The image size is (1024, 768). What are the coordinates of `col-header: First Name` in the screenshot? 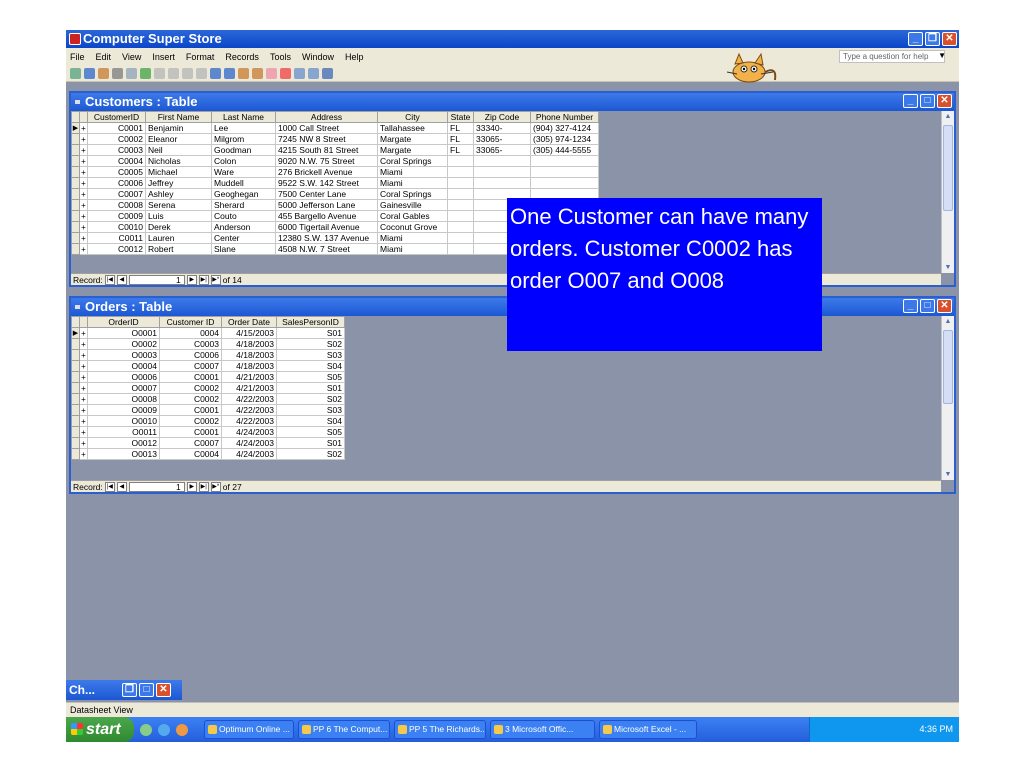 It's located at (178, 117).